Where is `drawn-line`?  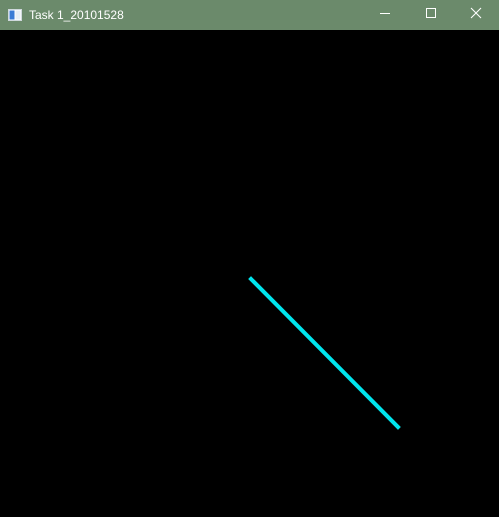
drawn-line is located at coordinates (324, 353).